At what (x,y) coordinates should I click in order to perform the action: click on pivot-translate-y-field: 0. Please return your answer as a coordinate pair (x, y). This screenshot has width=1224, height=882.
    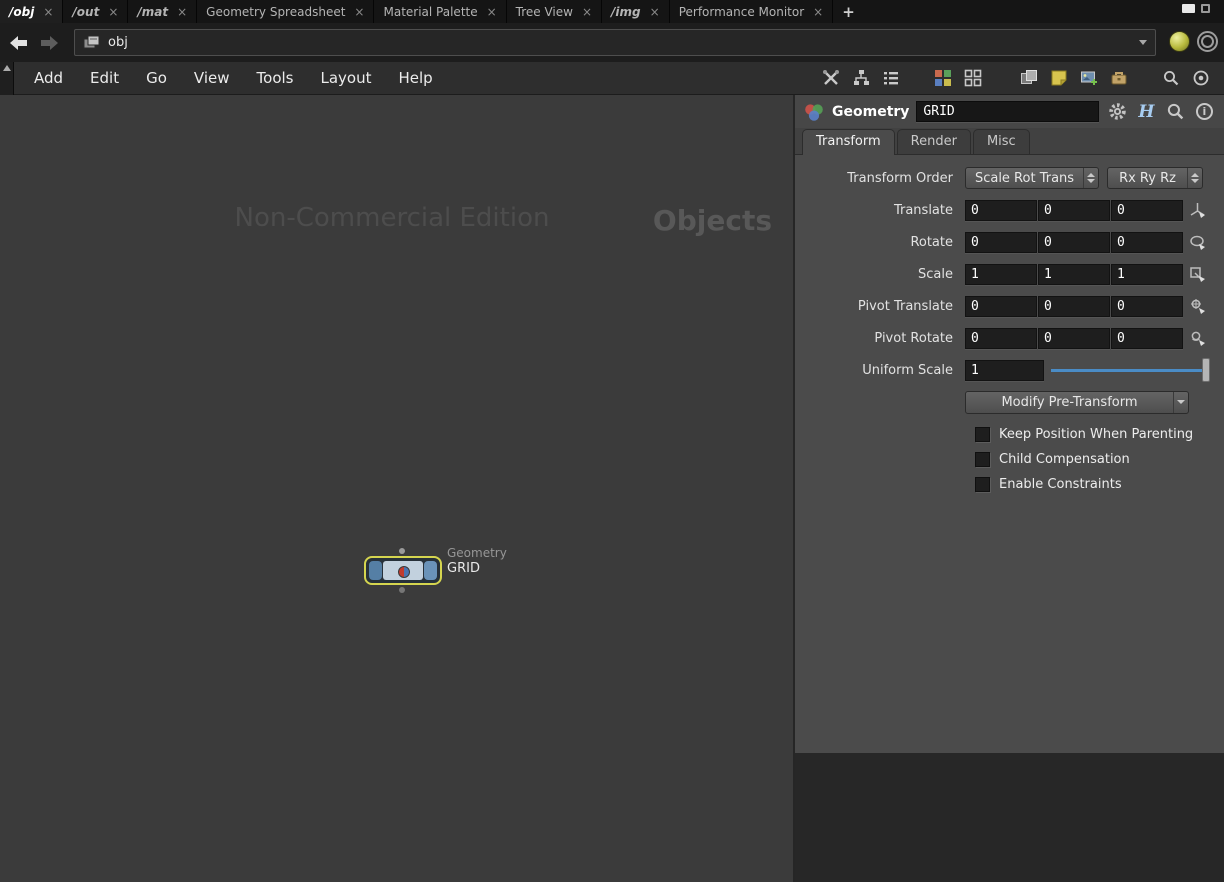
    Looking at the image, I should click on (1074, 306).